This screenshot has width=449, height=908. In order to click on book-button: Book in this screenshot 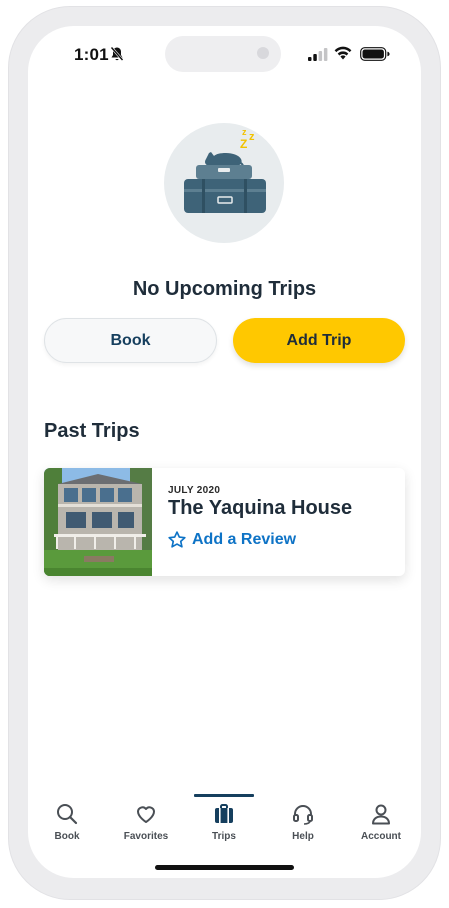, I will do `click(130, 340)`.